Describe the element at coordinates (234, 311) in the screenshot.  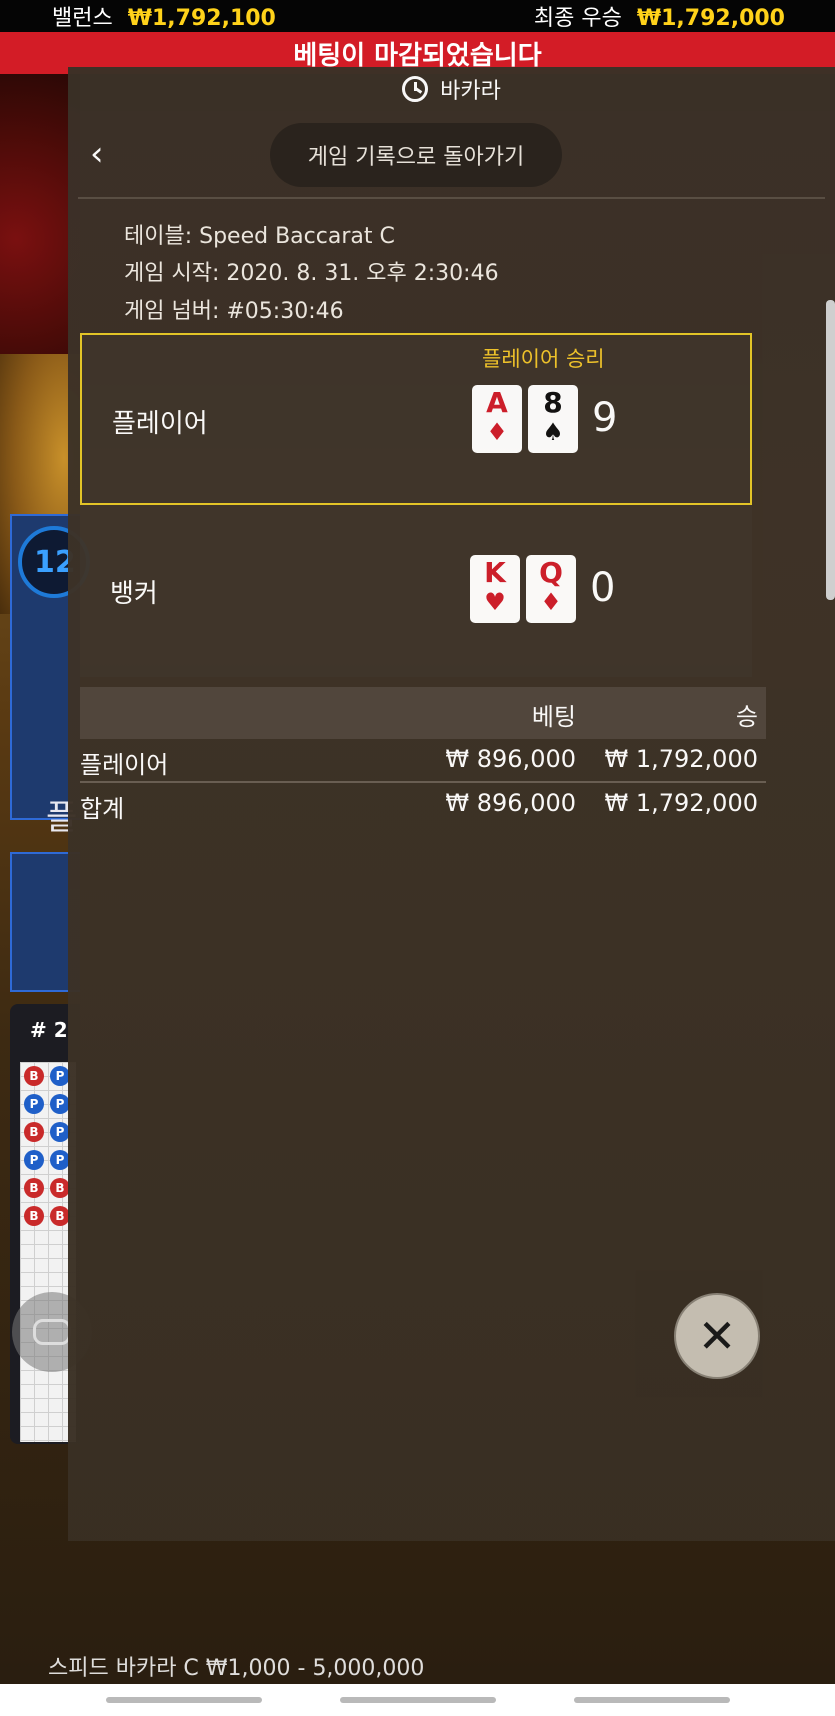
I see `game-number: 게임 넘버: #05:30:46` at that location.